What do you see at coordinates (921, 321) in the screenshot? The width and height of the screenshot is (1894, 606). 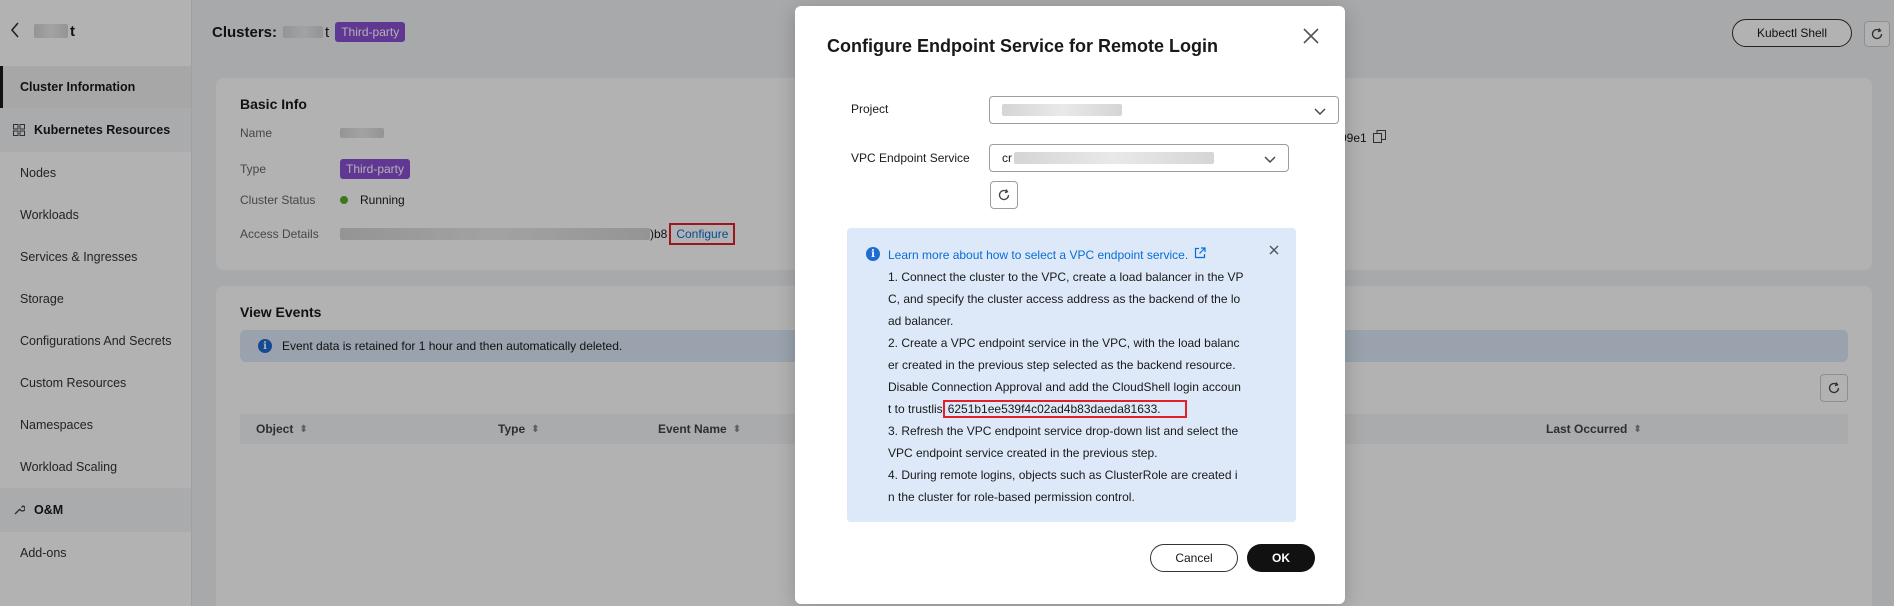 I see `guide-line: ad balancer.` at bounding box center [921, 321].